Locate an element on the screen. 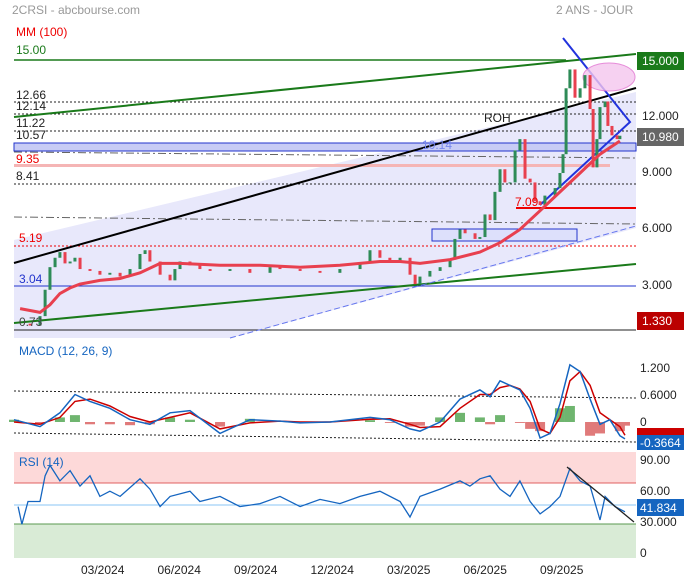 This screenshot has width=684, height=580. macd-tag: -0.3664 is located at coordinates (660, 443).